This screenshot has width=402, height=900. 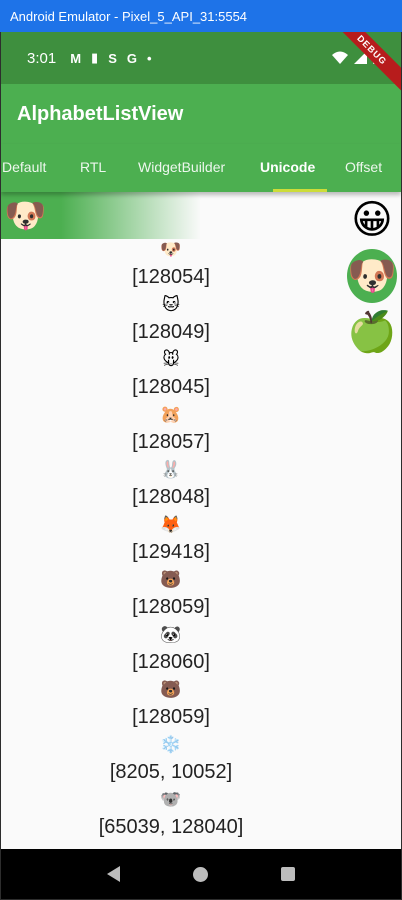 What do you see at coordinates (171, 277) in the screenshot?
I see `list-item-code: [128054]` at bounding box center [171, 277].